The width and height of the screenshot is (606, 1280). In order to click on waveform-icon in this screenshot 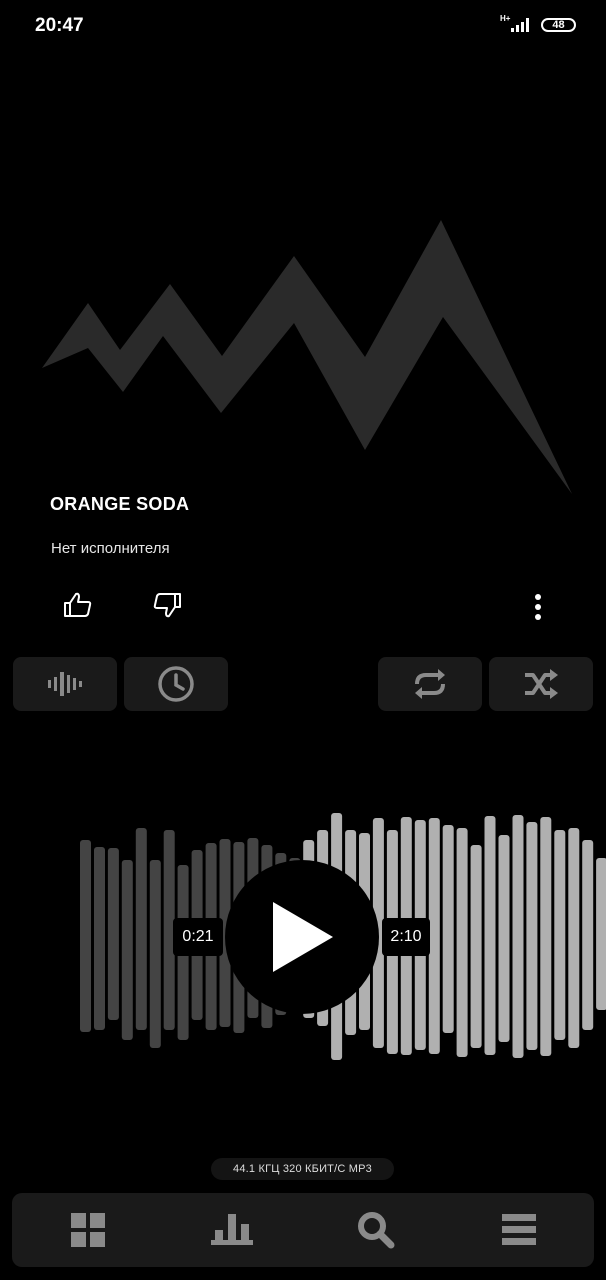, I will do `click(65, 684)`.